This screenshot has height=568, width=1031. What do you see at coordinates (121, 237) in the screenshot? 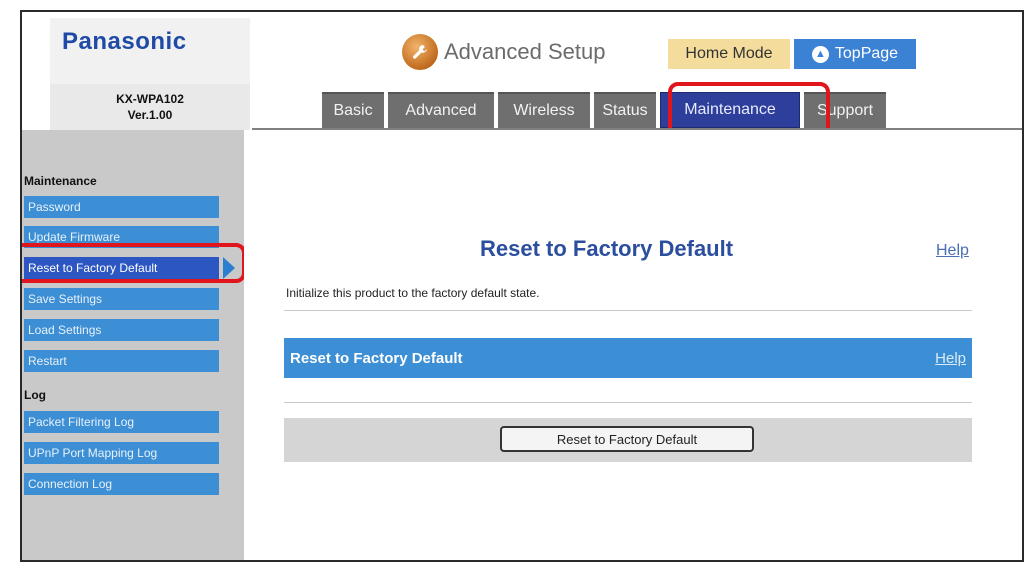
I see `sidebar-item-update-firmware: Update Firmware` at bounding box center [121, 237].